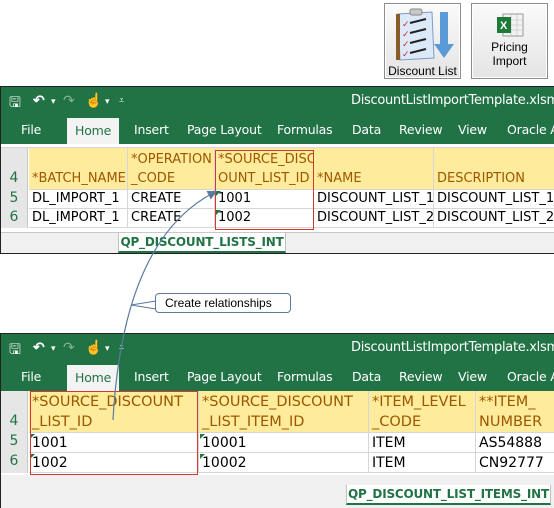 The height and width of the screenshot is (508, 554). What do you see at coordinates (277, 491) in the screenshot?
I see `sheet-tabs-bar: QP_DISCOUNT_LIST_ITEMS_INT` at bounding box center [277, 491].